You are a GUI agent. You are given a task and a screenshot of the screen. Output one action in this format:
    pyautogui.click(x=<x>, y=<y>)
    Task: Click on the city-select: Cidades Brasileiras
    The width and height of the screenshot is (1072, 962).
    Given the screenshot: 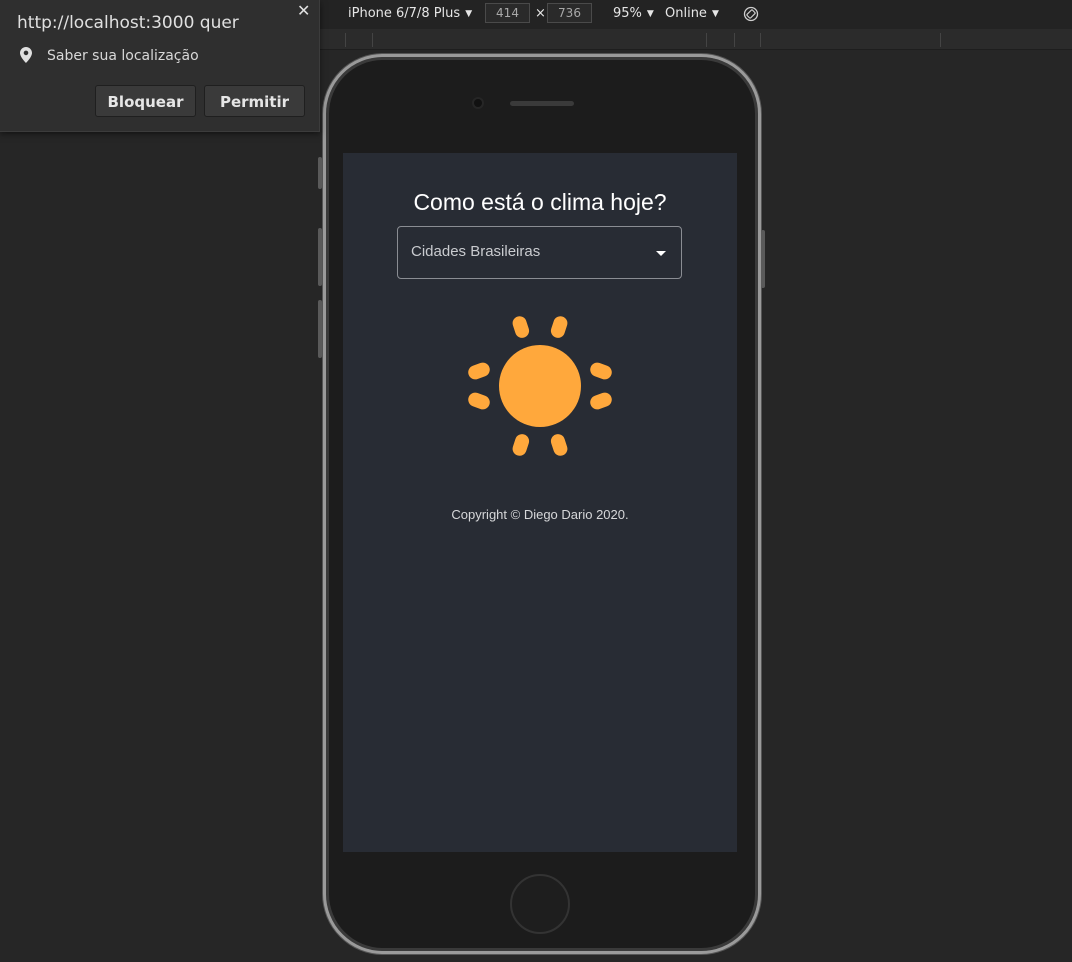 What is the action you would take?
    pyautogui.click(x=539, y=252)
    